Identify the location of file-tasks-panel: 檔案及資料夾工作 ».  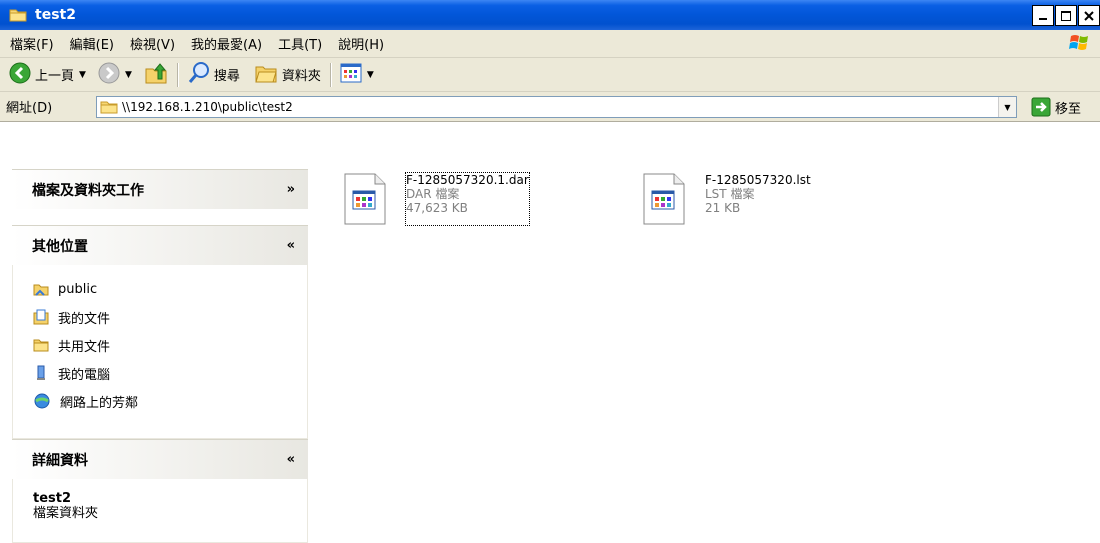
(160, 189).